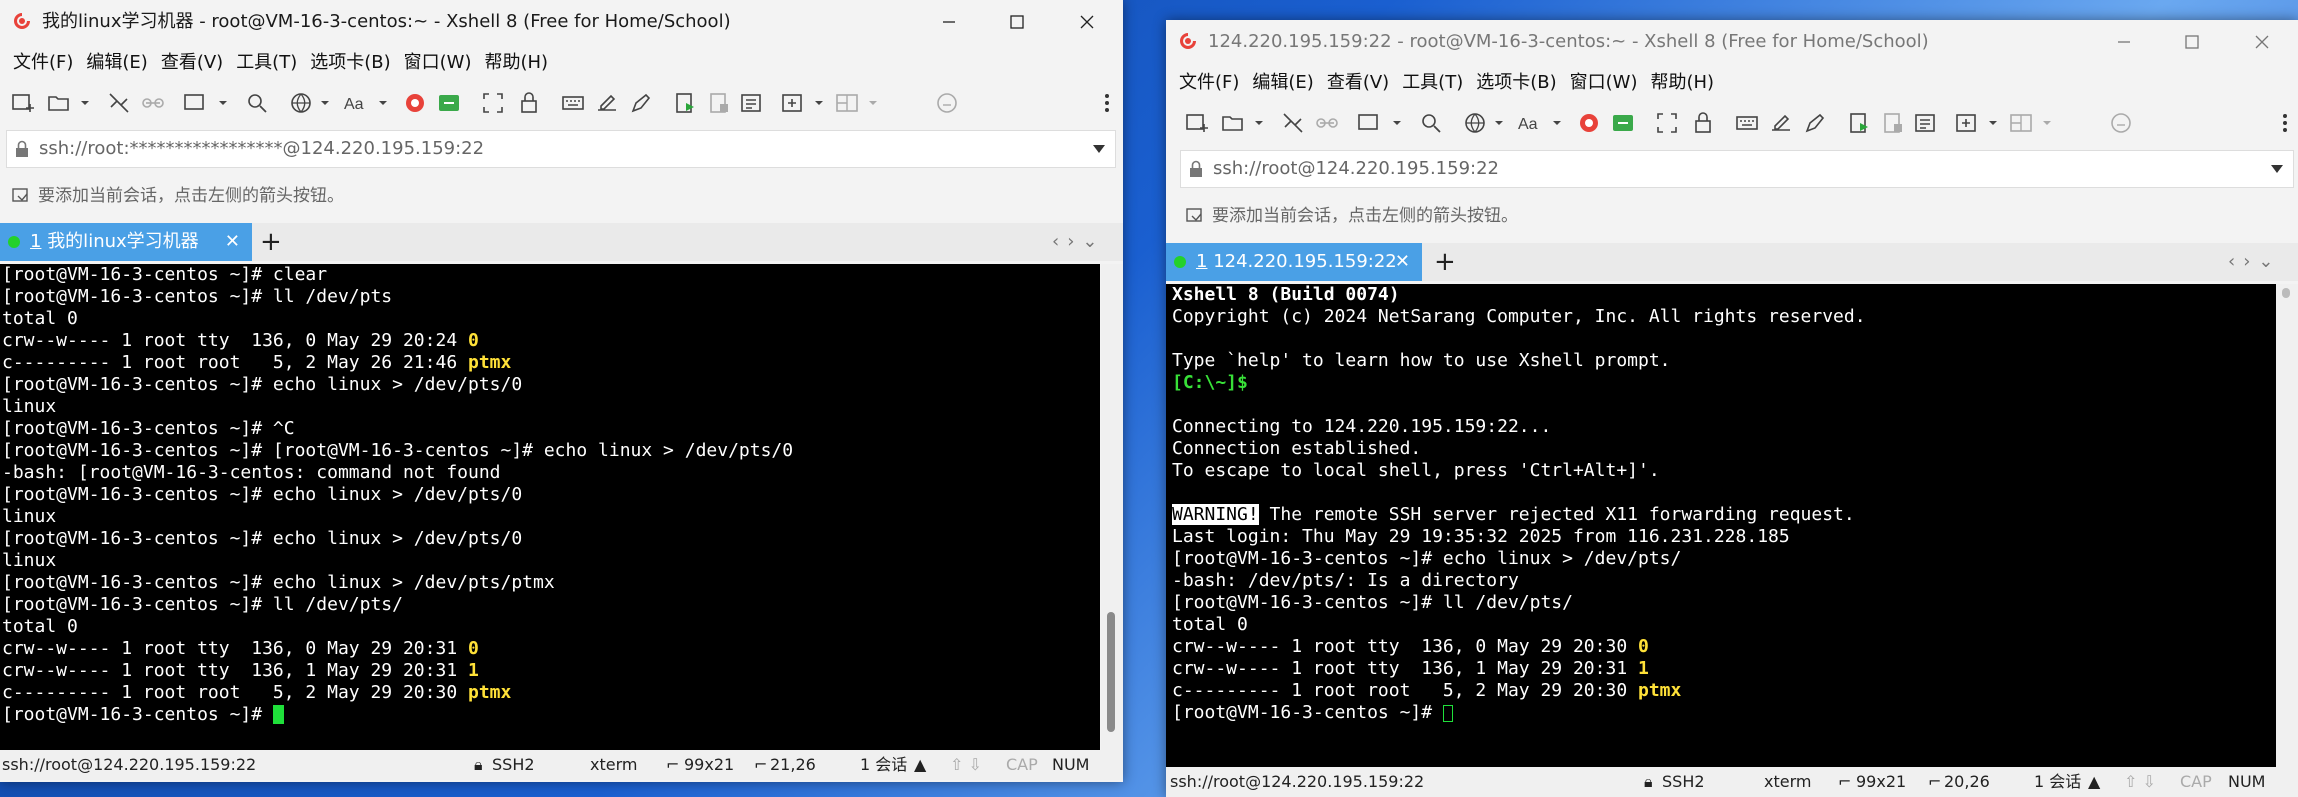 This screenshot has height=797, width=2298. I want to click on add-session-arrow-icon, so click(1195, 216).